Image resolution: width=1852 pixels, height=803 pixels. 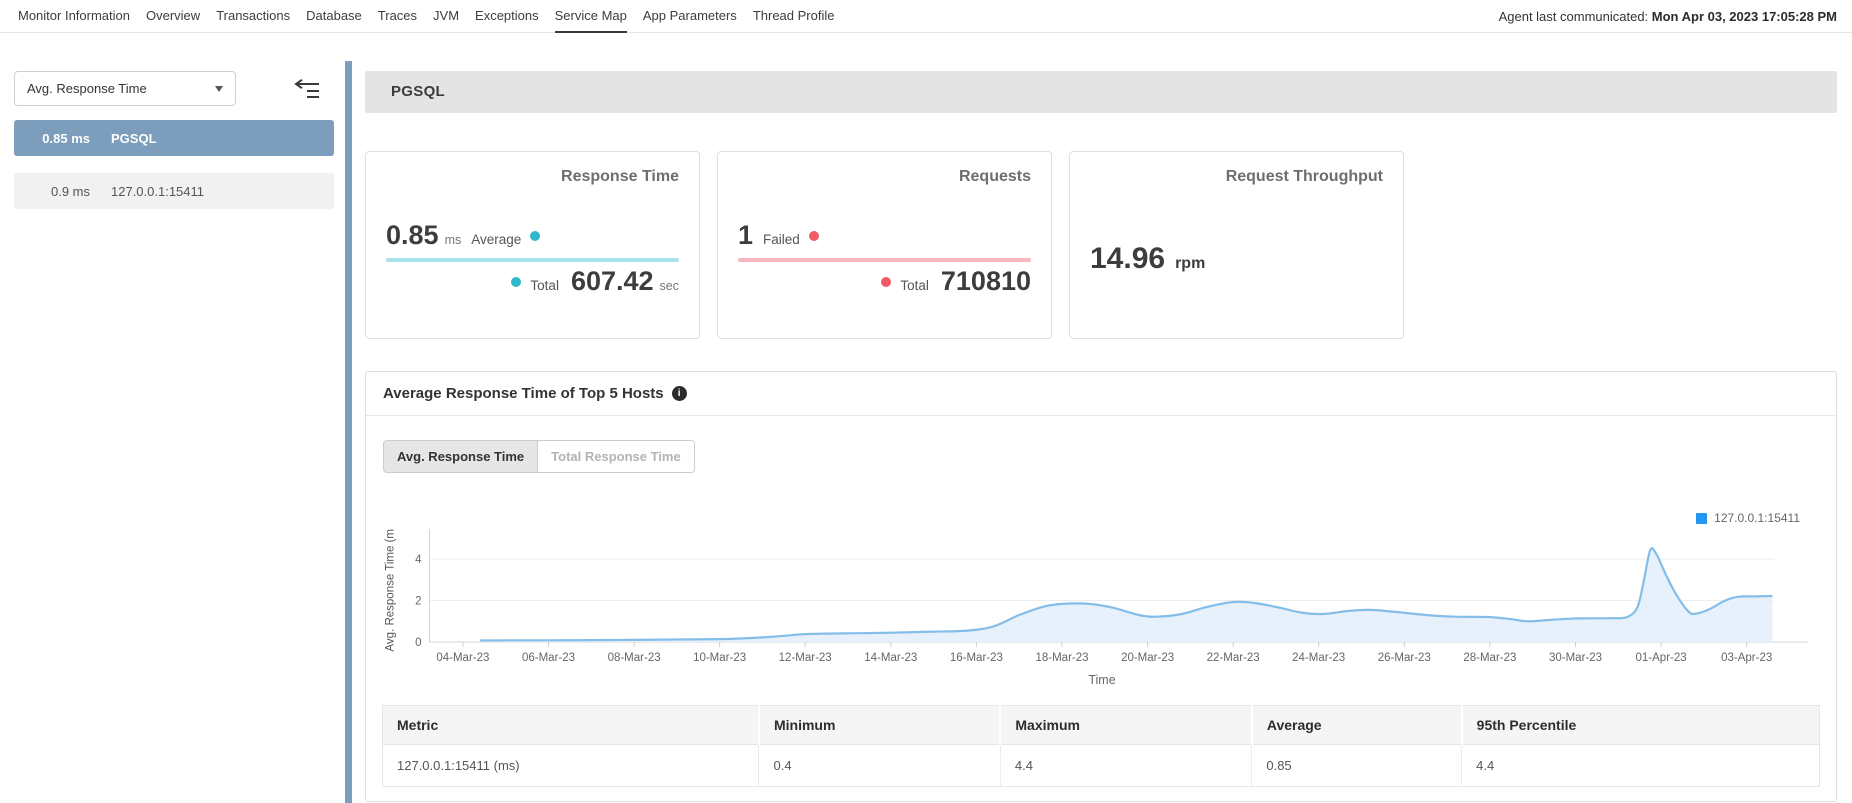 I want to click on svg-text: 24-Mar-23, so click(x=1318, y=658).